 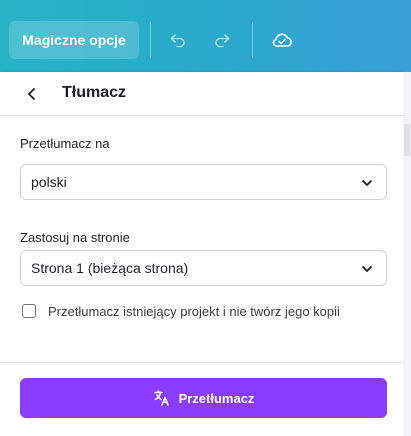 I want to click on language-select: polski, so click(x=203, y=182).